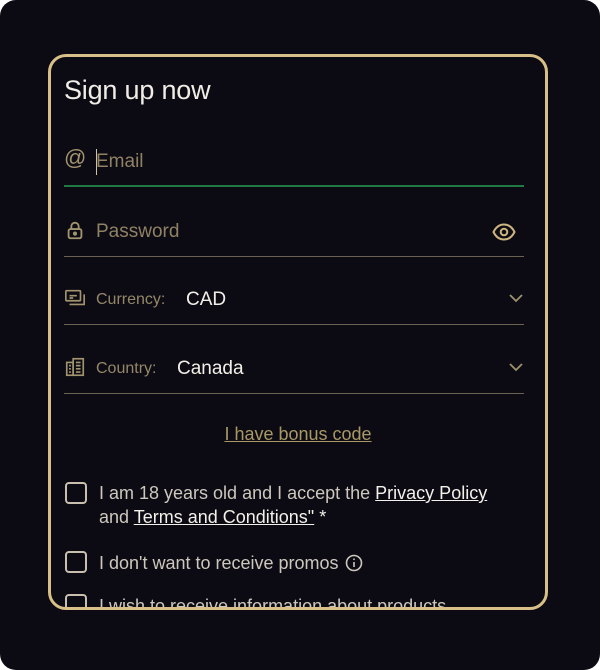 This screenshot has width=600, height=670. I want to click on at-icon: @, so click(75, 157).